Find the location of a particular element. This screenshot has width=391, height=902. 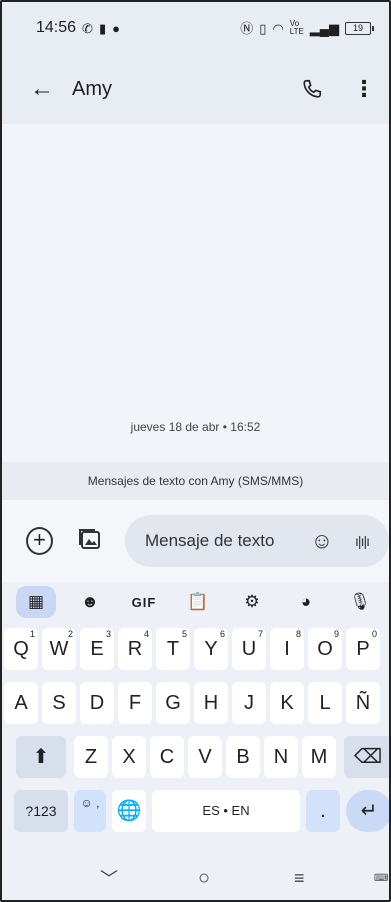

key-j: J is located at coordinates (249, 703).